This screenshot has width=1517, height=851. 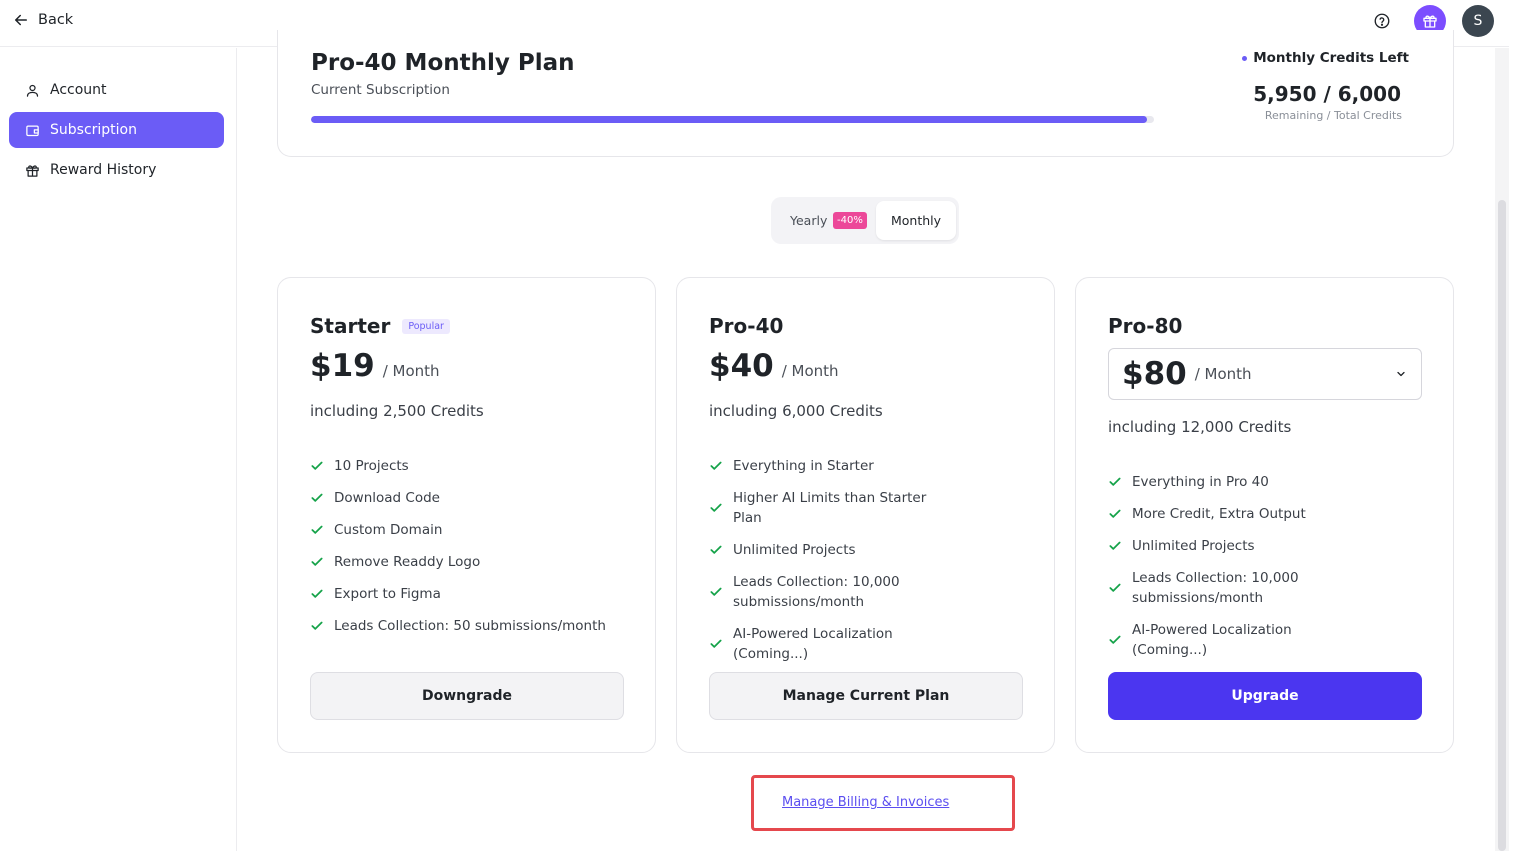 I want to click on feature-item: Remove Readdy Logo, so click(x=458, y=562).